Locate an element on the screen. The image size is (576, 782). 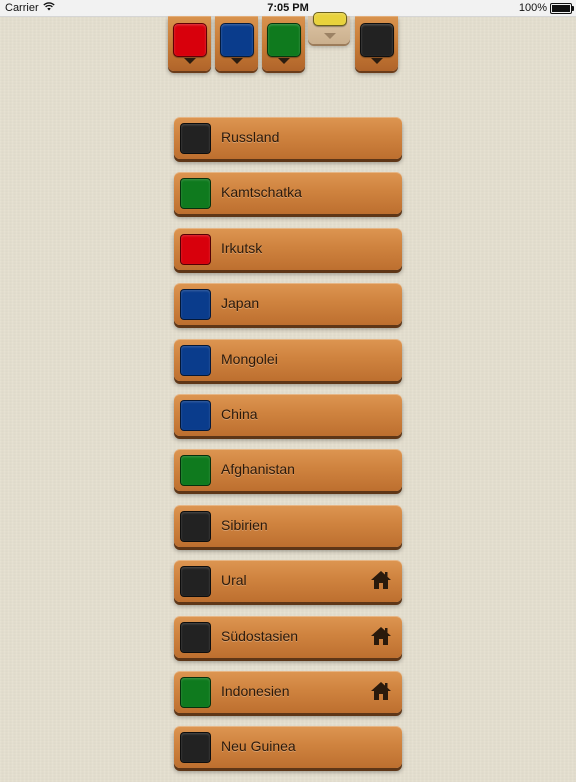
territory-row: Ural is located at coordinates (288, 581).